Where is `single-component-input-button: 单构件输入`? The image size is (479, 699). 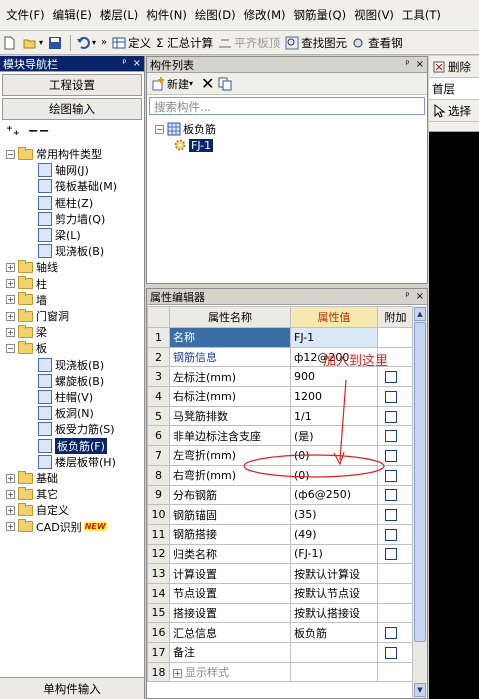
single-component-input-button: 单构件输入 is located at coordinates (72, 688).